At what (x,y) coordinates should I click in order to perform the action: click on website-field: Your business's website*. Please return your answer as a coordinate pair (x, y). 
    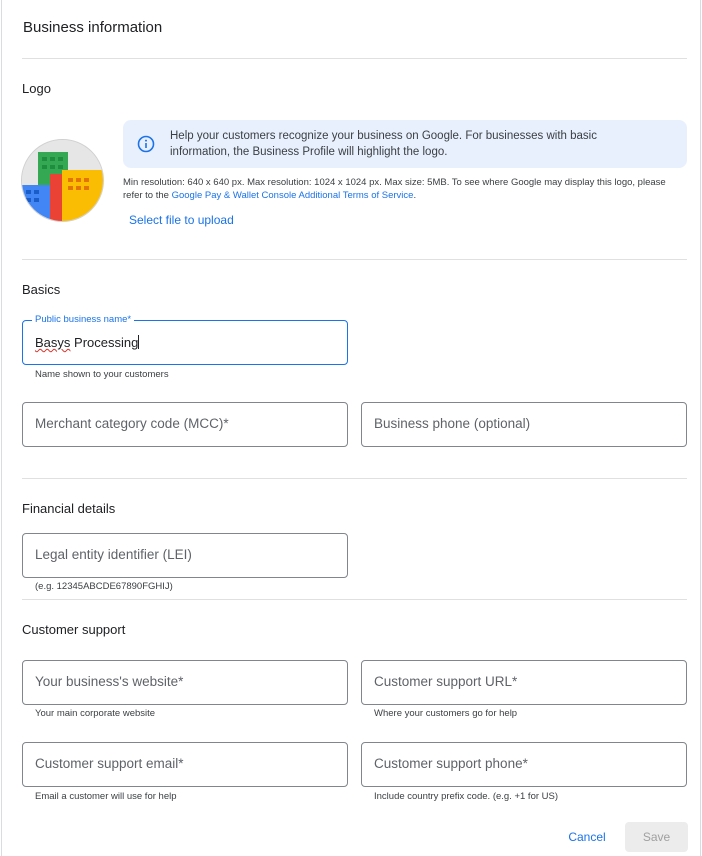
    Looking at the image, I should click on (185, 682).